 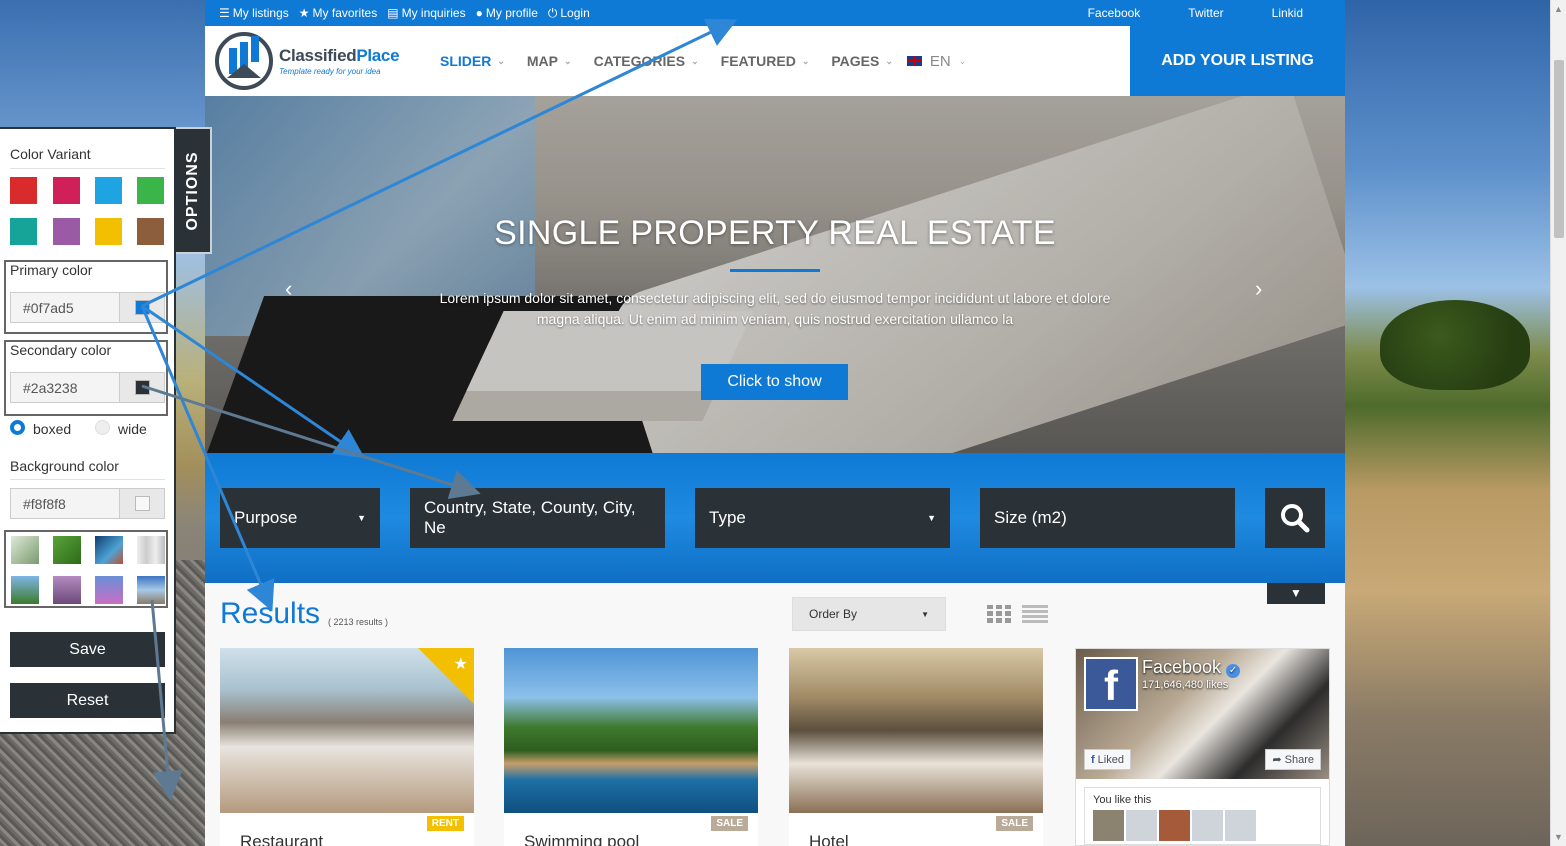 What do you see at coordinates (51, 270) in the screenshot?
I see `primary-color-label: Primary color` at bounding box center [51, 270].